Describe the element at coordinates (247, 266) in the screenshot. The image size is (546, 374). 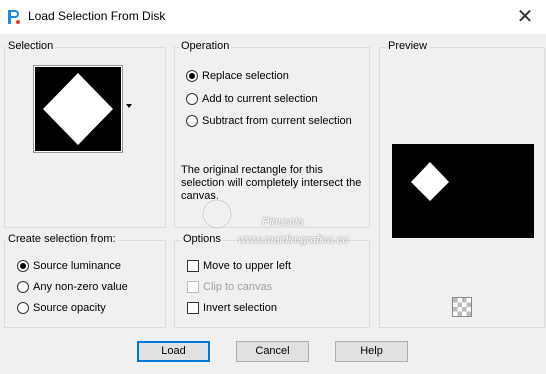
I see `checkbox-label: Move to upper left` at that location.